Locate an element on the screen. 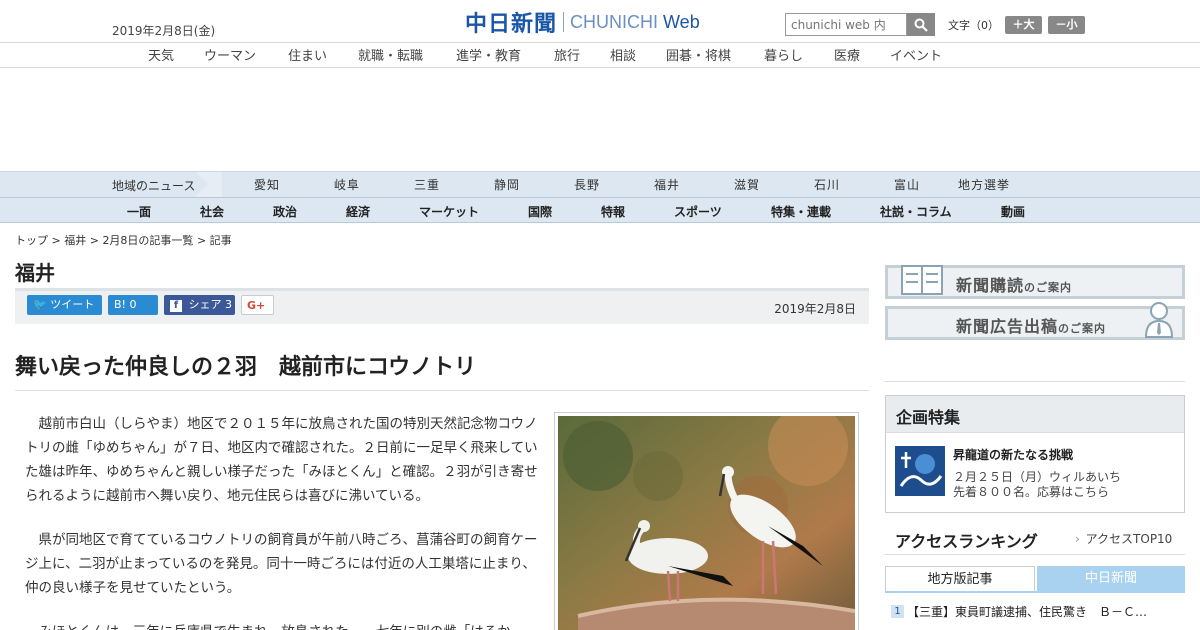 The height and width of the screenshot is (630, 1200). section-editorial: 社説・コラム is located at coordinates (916, 211).